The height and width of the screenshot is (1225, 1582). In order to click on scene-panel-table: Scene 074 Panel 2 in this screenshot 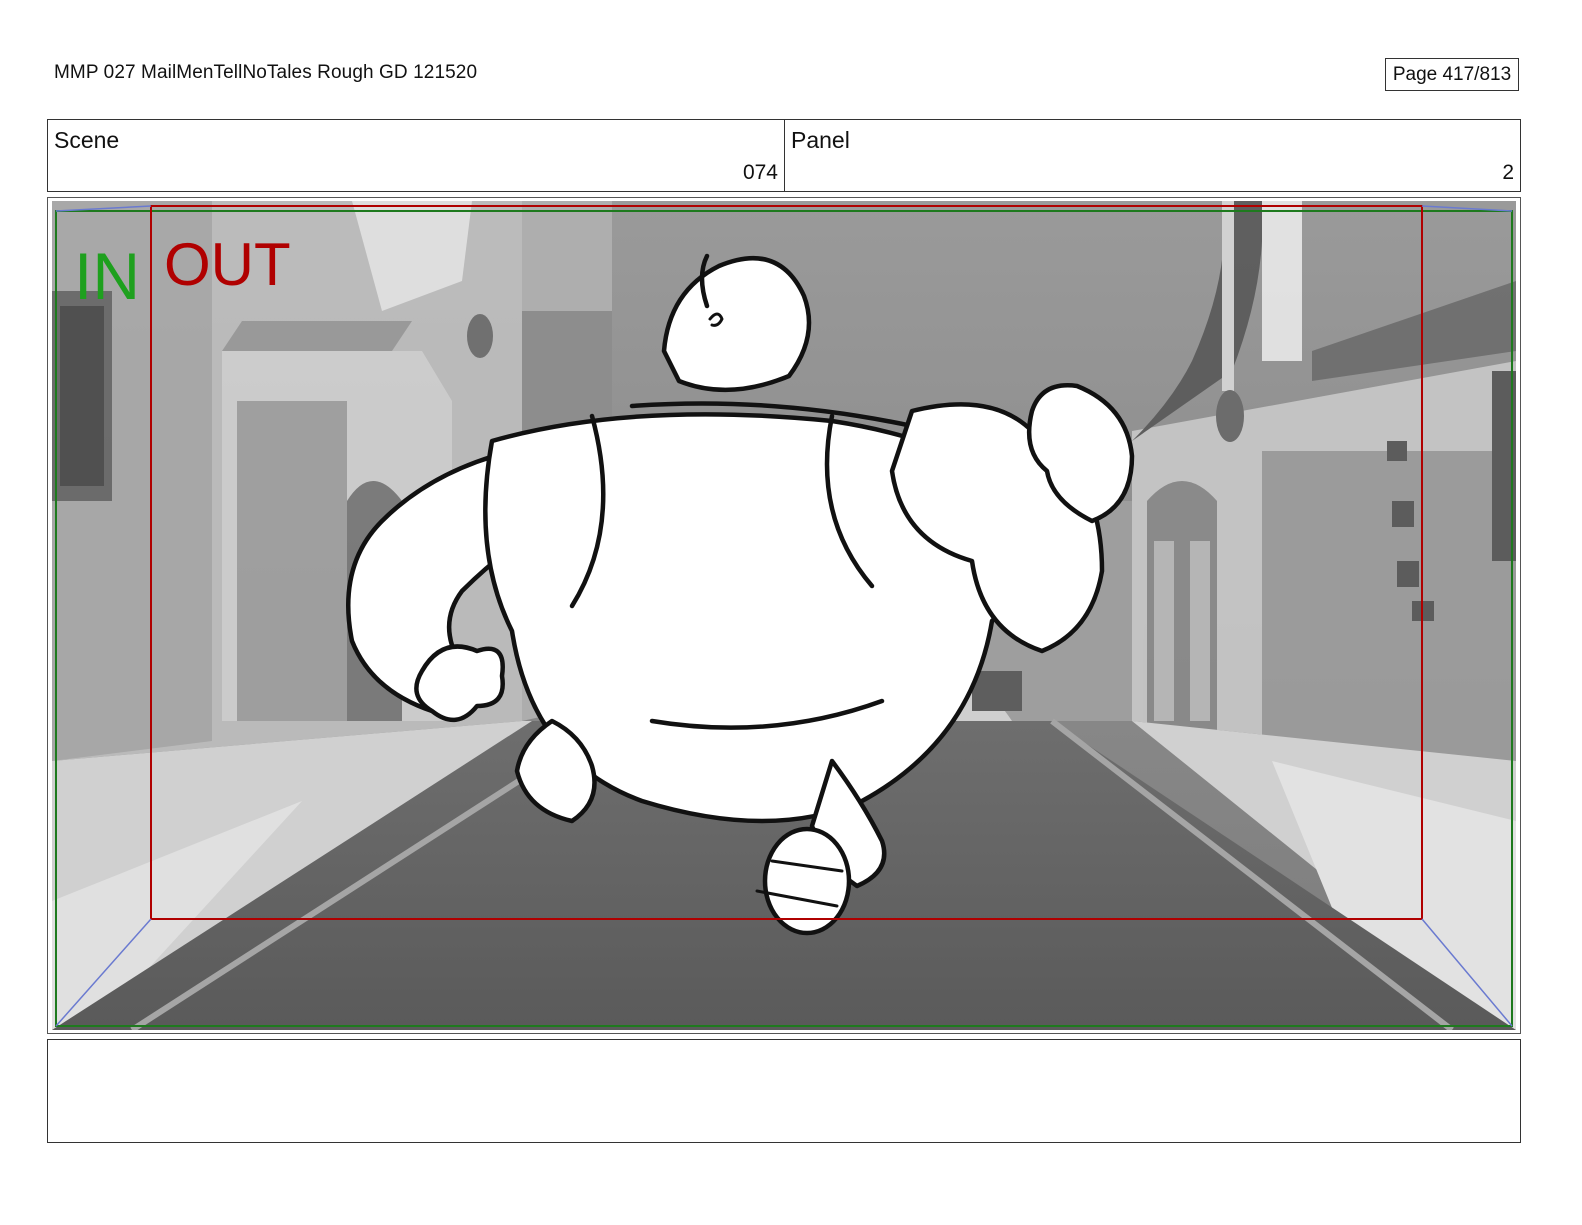, I will do `click(784, 155)`.